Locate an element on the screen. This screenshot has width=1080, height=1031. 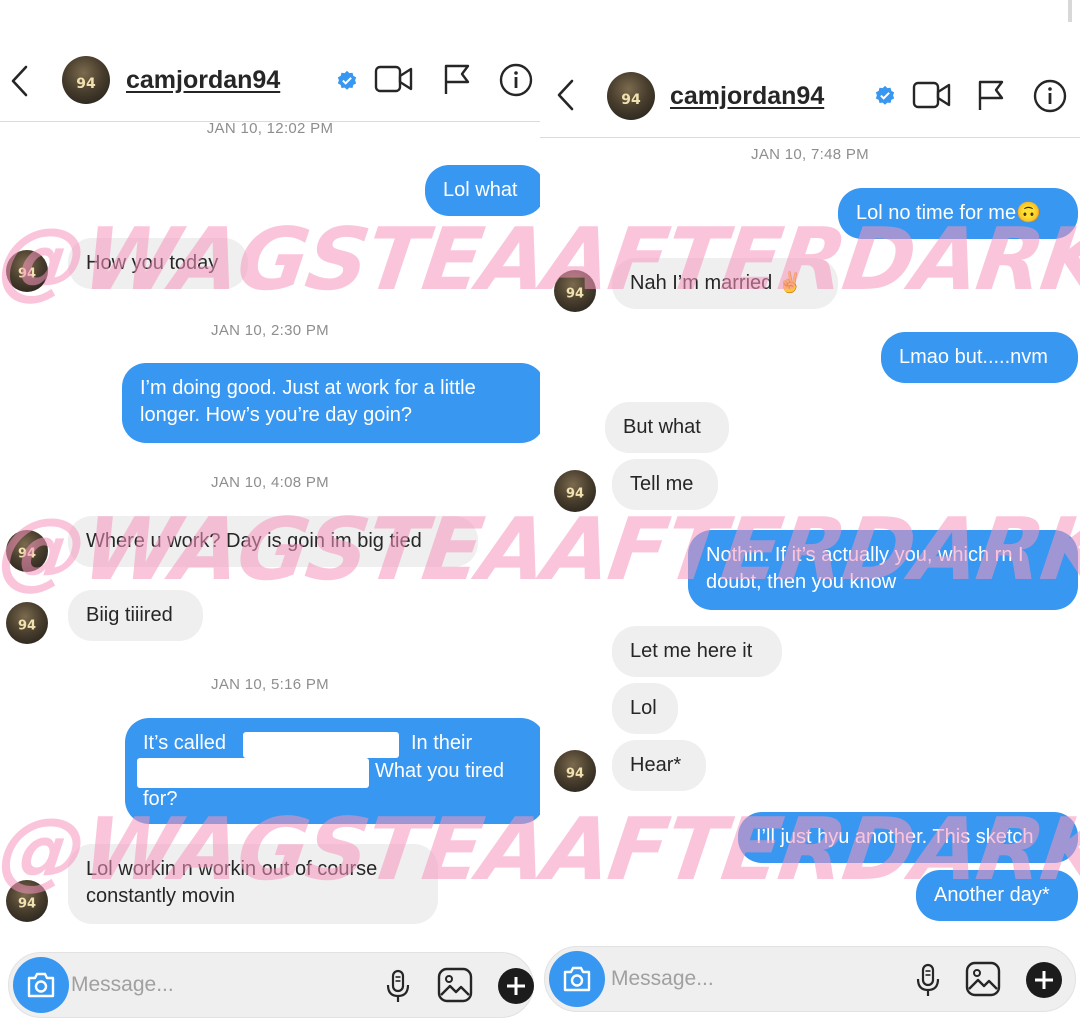
message-outgoing: It’s called In their What you tired for? is located at coordinates (332, 771).